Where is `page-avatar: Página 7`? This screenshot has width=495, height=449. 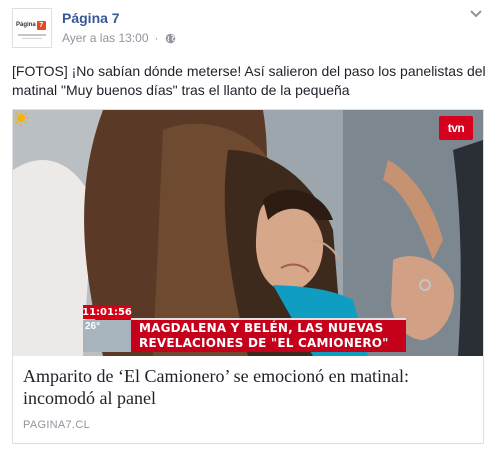
page-avatar: Página 7 is located at coordinates (32, 28).